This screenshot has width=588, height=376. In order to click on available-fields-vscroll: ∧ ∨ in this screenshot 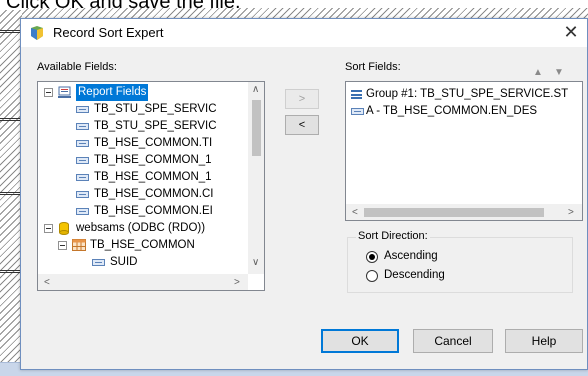, I will do `click(256, 178)`.